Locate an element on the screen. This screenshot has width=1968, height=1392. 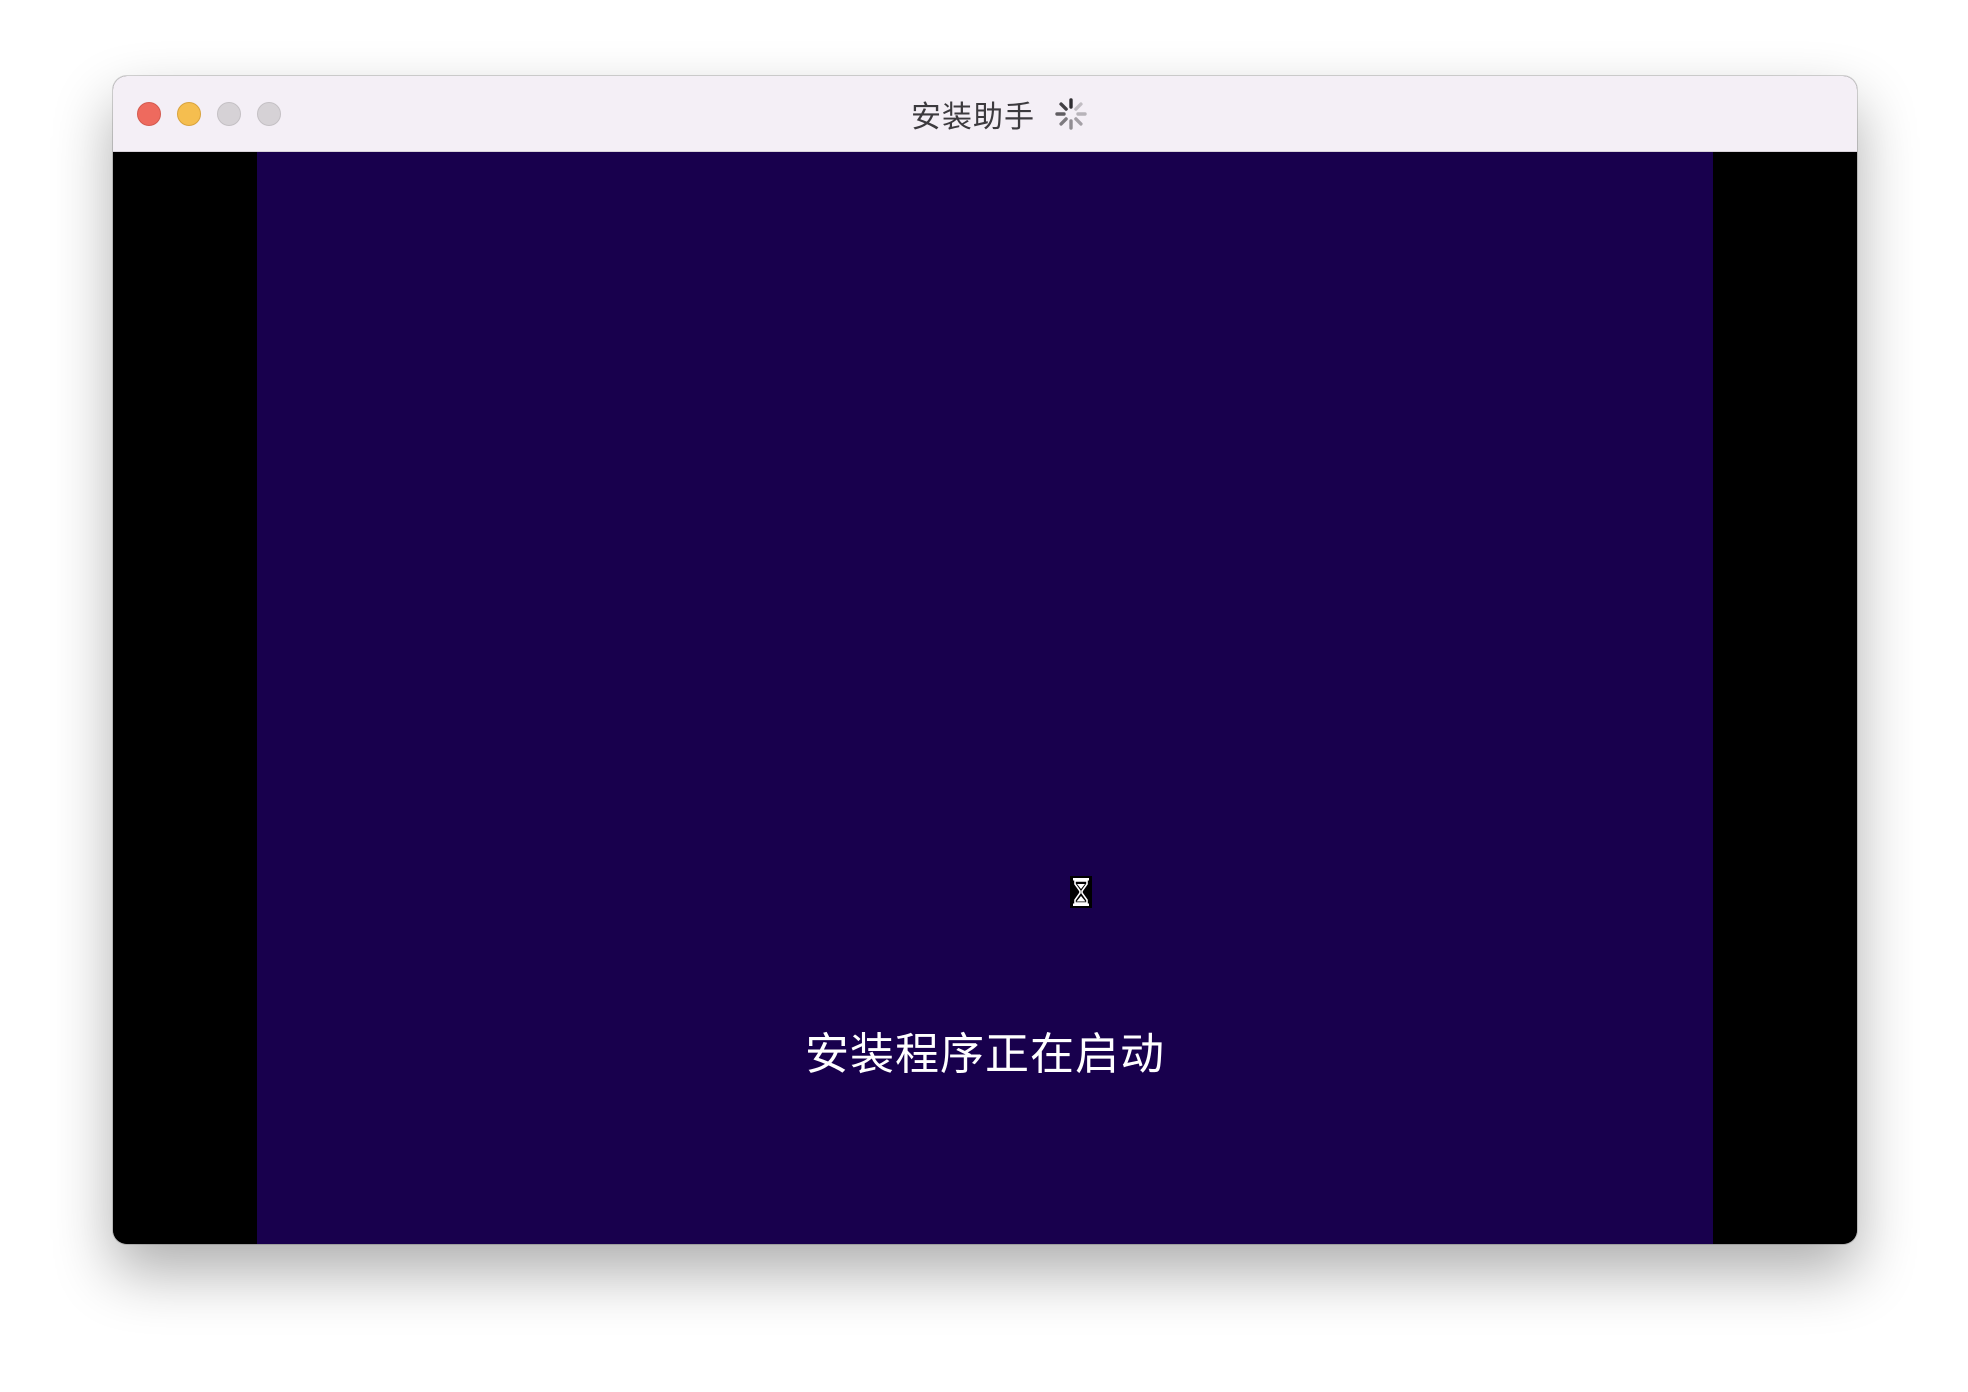
loading-spinner-icon is located at coordinates (1071, 114).